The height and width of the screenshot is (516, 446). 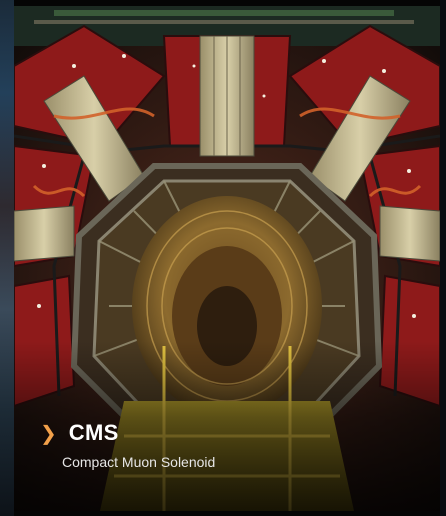 I want to click on chevron-right-icon: ❯, so click(x=48, y=433).